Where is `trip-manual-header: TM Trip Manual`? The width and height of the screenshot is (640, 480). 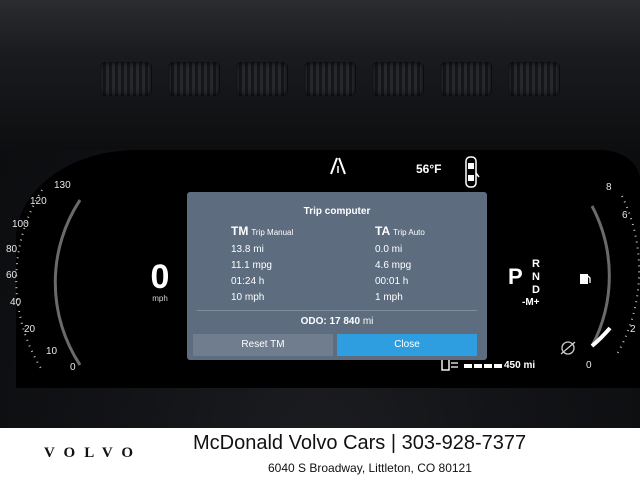
trip-manual-header: TM Trip Manual is located at coordinates (262, 231).